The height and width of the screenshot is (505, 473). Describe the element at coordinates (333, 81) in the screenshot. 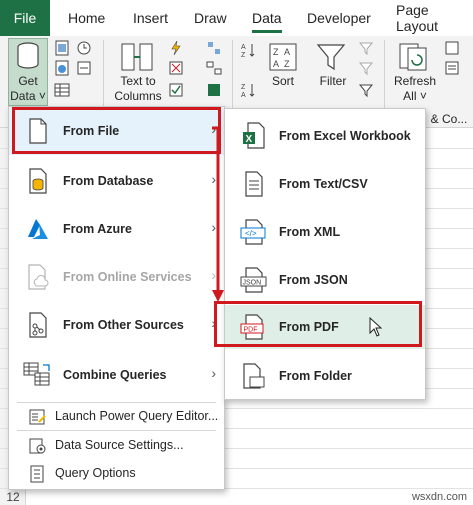

I see `filter-label: Filter` at that location.